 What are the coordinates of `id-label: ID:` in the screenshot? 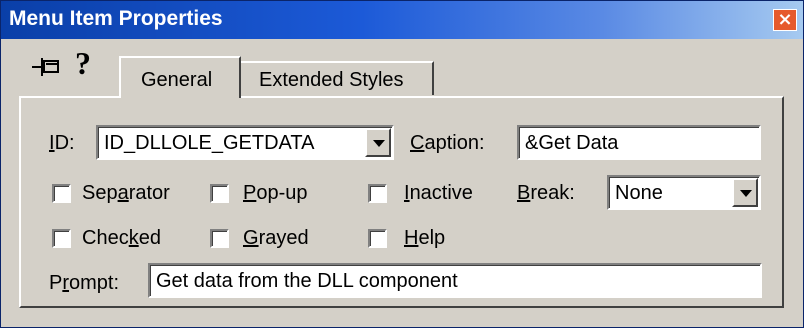 It's located at (62, 143).